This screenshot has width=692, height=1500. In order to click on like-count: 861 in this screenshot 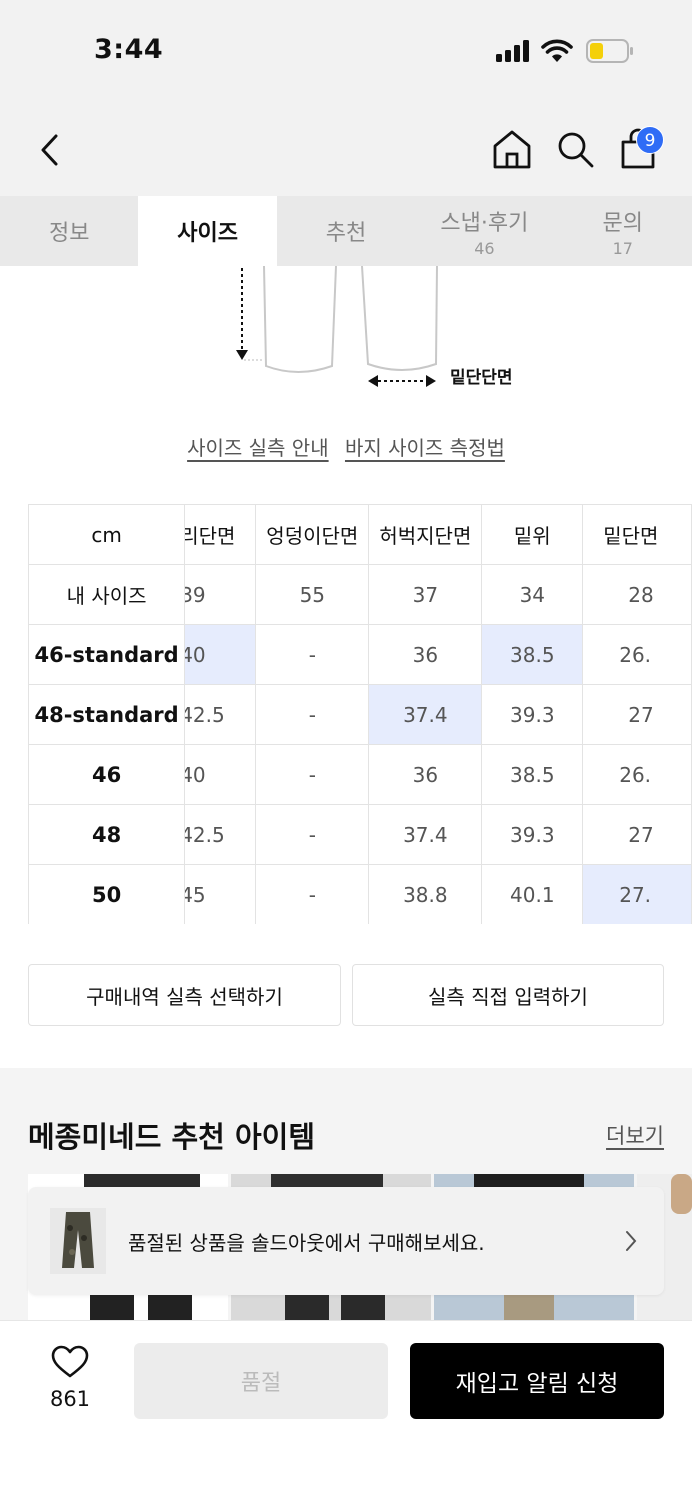, I will do `click(70, 1399)`.